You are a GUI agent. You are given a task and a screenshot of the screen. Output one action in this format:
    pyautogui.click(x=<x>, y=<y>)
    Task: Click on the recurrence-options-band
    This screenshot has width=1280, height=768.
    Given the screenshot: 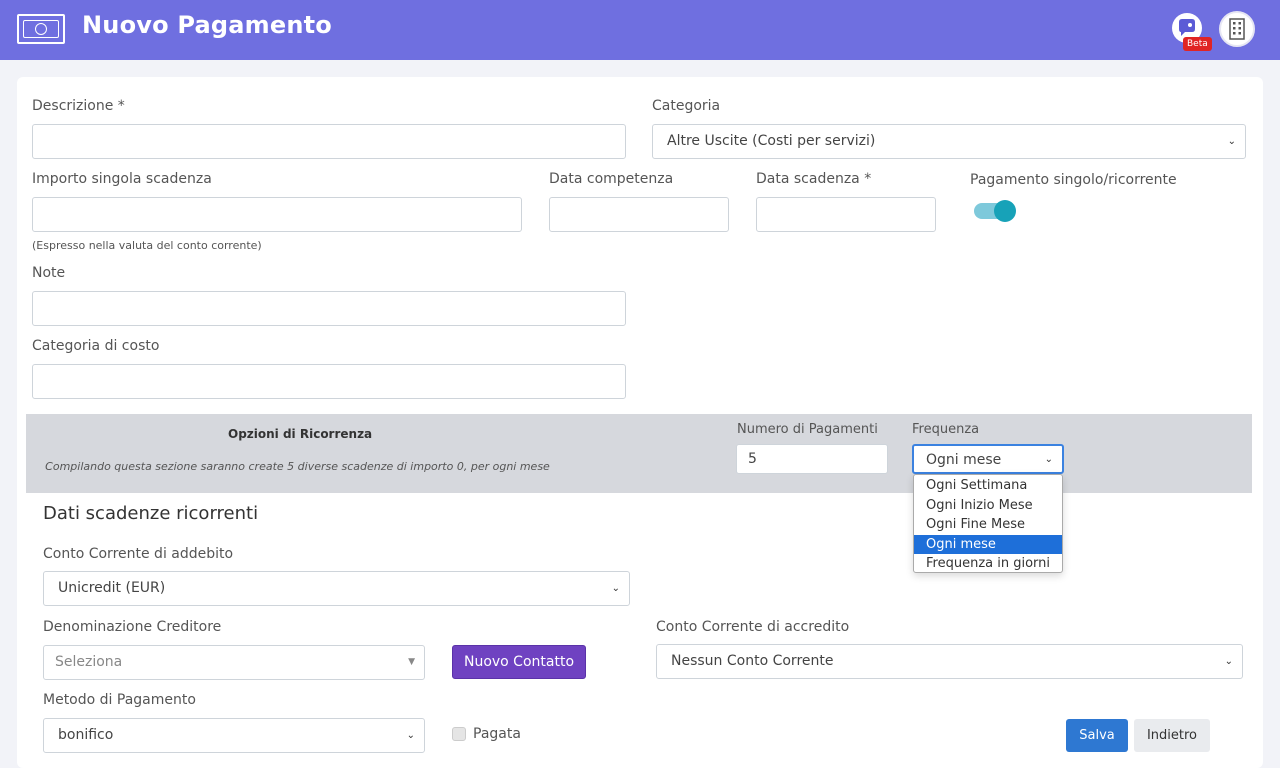 What is the action you would take?
    pyautogui.click(x=639, y=453)
    